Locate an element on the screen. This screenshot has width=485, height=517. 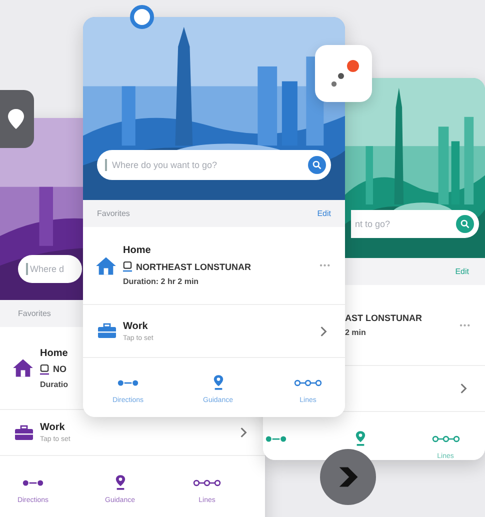
text-cursor is located at coordinates (27, 269).